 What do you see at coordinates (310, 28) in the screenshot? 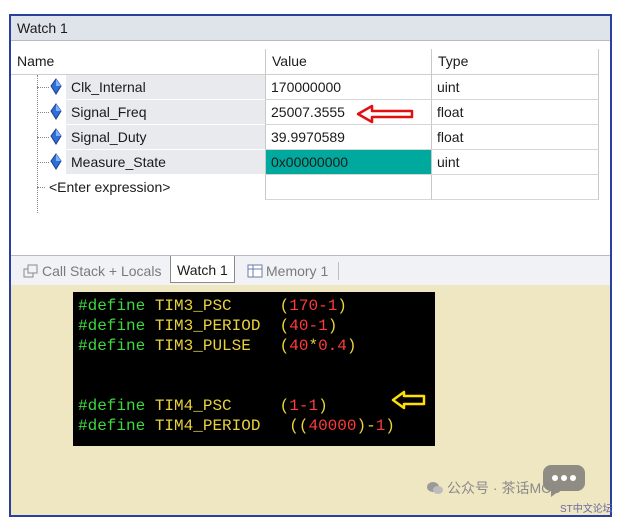
I see `window-title: Watch 1` at bounding box center [310, 28].